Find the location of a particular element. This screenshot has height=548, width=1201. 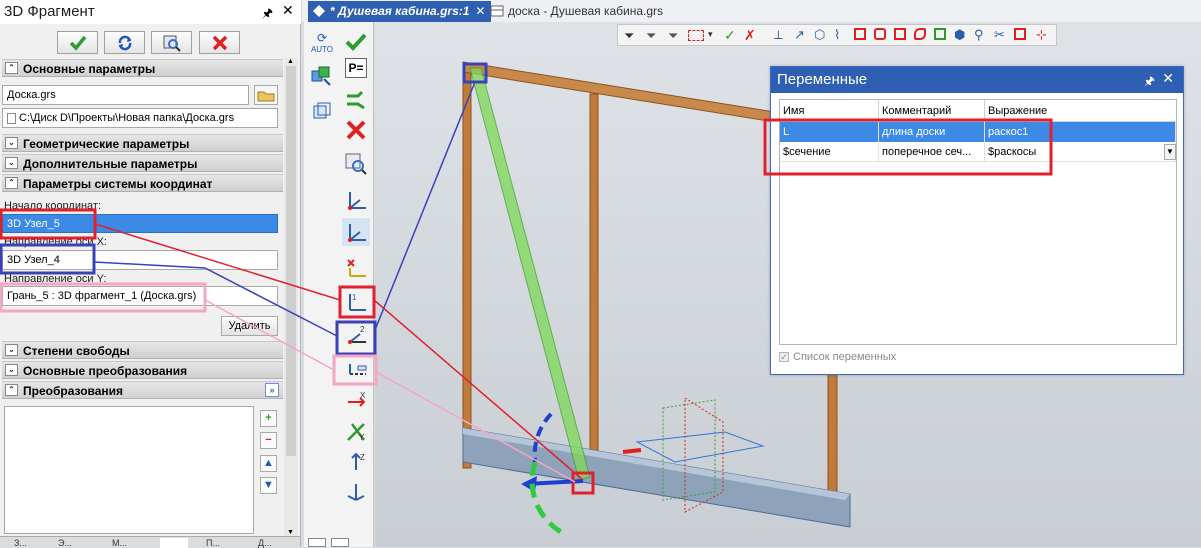

cell-expression: раскос1 is located at coordinates (1080, 132).